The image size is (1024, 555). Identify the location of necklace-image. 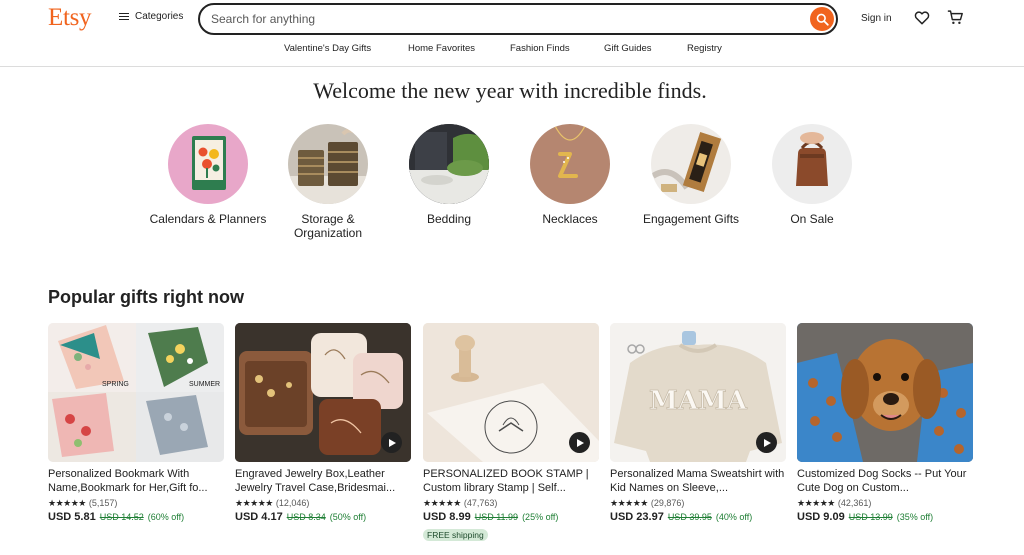
(570, 164).